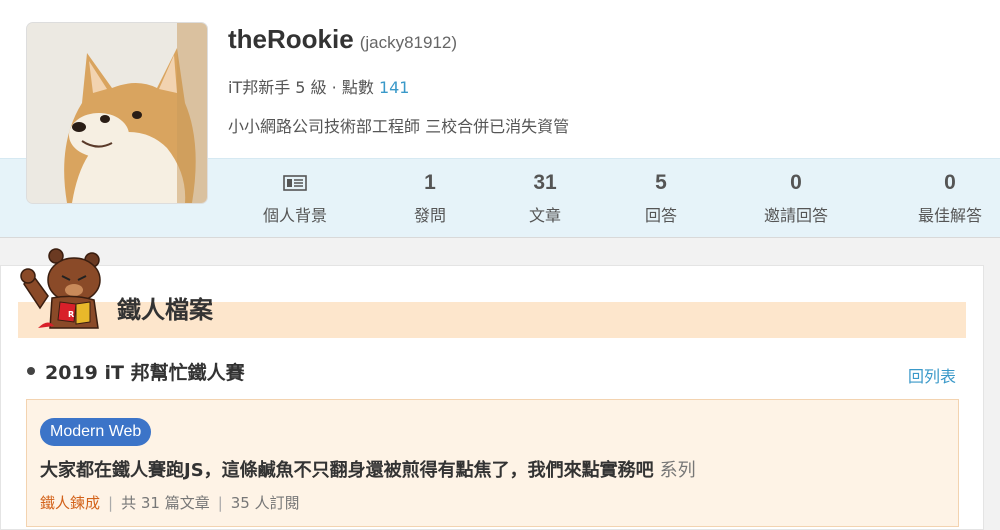 The image size is (1000, 530). I want to click on points-value: 141, so click(394, 87).